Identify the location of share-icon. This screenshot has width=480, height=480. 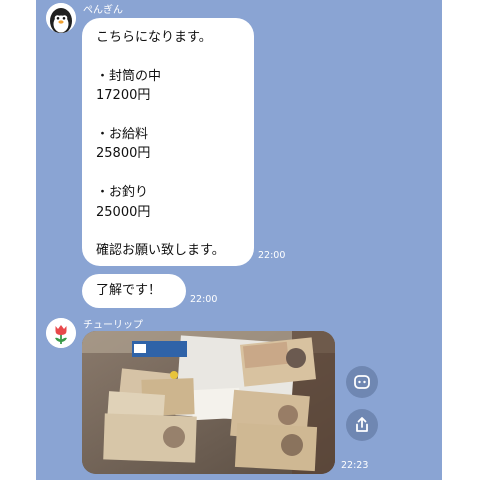
(362, 424).